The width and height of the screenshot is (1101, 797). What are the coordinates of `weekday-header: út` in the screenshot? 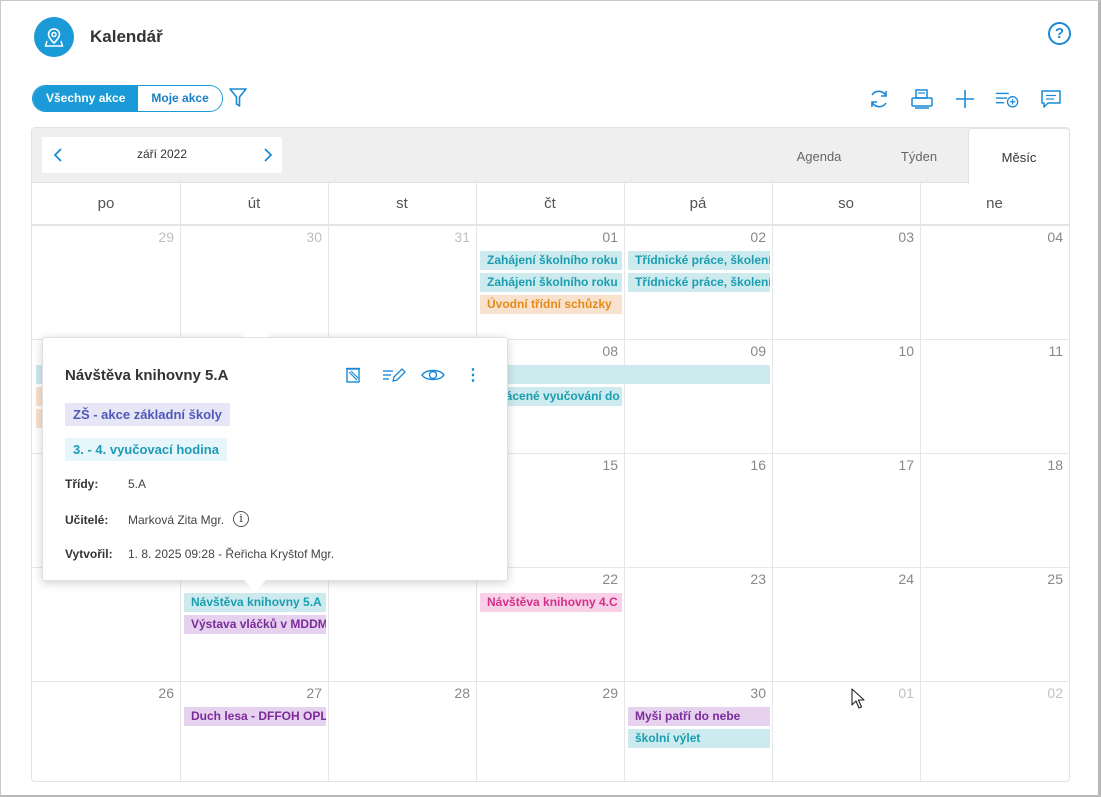 It's located at (254, 204).